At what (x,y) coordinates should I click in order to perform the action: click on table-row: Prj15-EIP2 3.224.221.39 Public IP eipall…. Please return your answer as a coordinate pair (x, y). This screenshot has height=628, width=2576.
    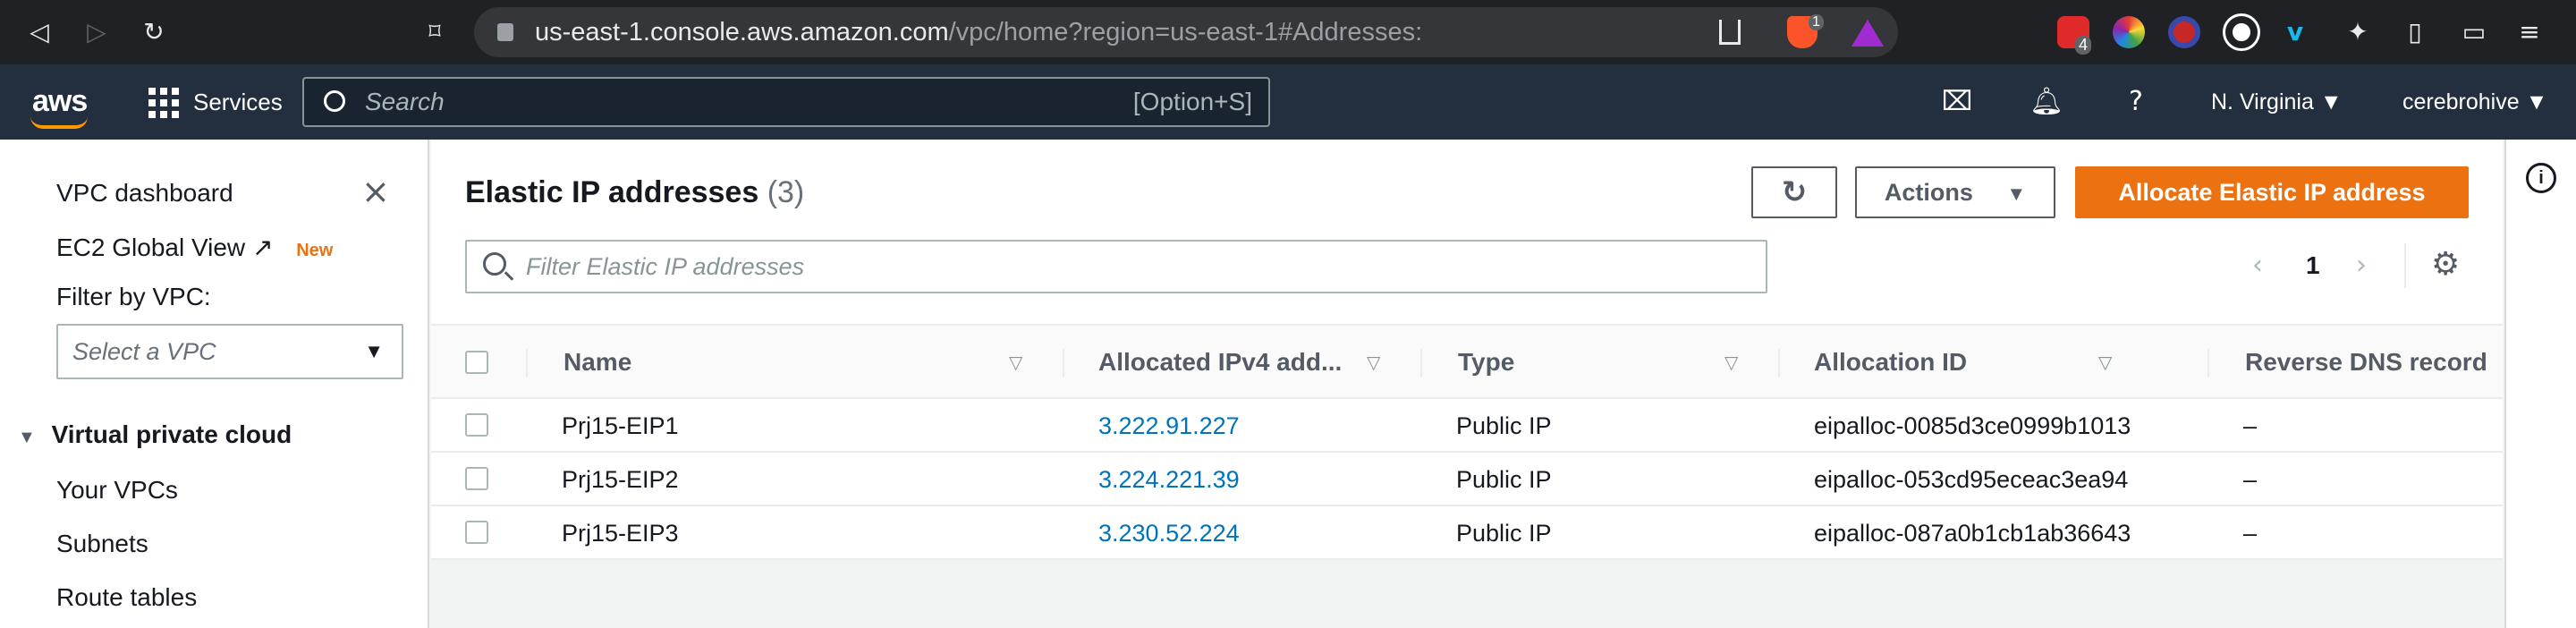
    Looking at the image, I should click on (1467, 480).